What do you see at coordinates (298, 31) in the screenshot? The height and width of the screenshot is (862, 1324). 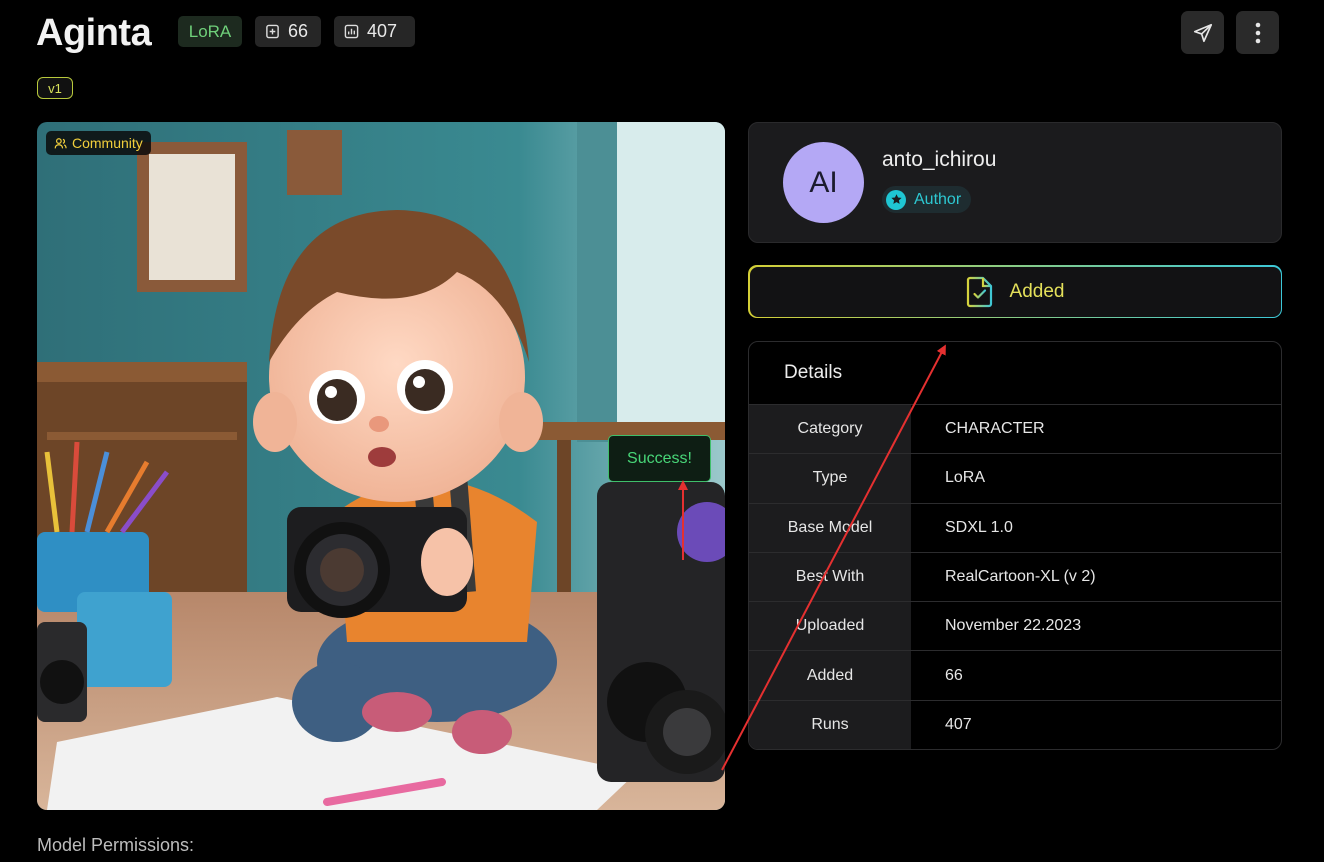 I see `adds-count: 66` at bounding box center [298, 31].